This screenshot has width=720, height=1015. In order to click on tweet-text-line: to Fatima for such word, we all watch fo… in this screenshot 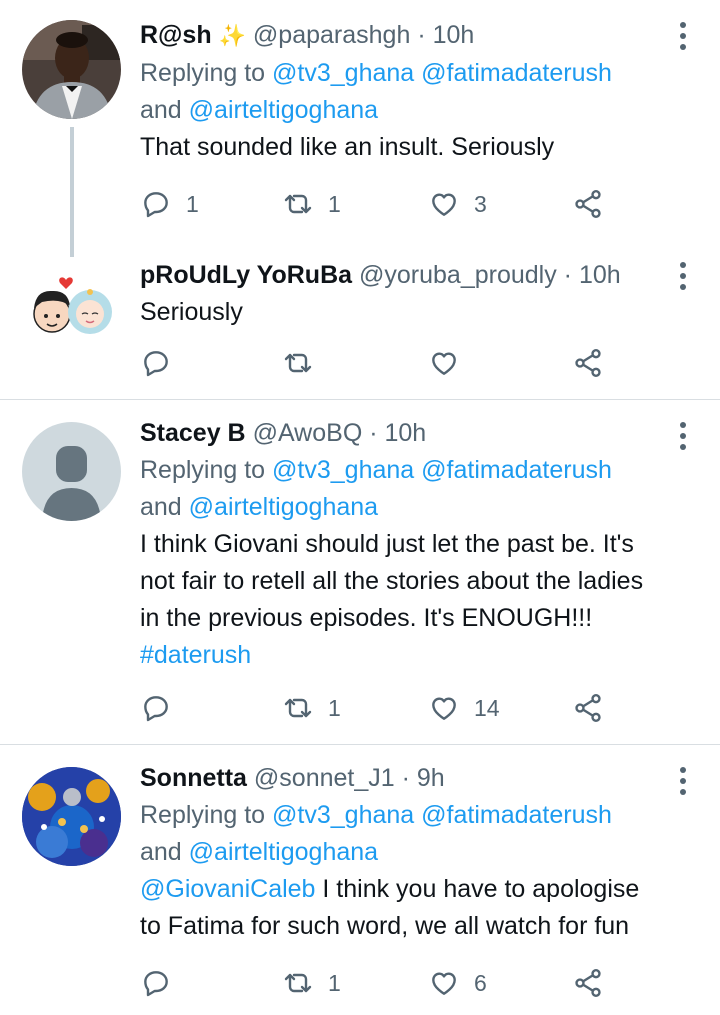, I will do `click(385, 926)`.